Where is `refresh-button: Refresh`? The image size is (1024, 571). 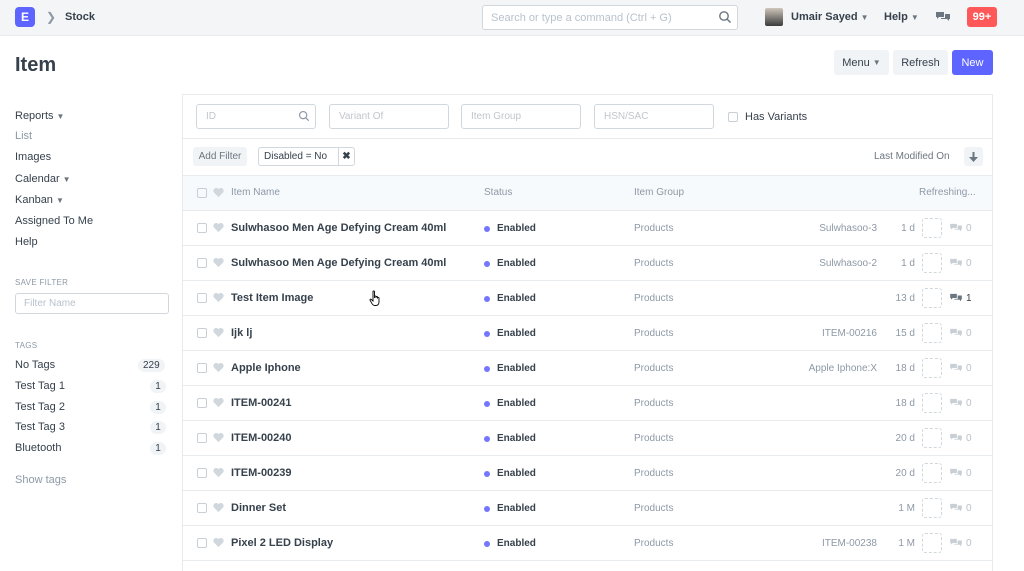
refresh-button: Refresh is located at coordinates (920, 62).